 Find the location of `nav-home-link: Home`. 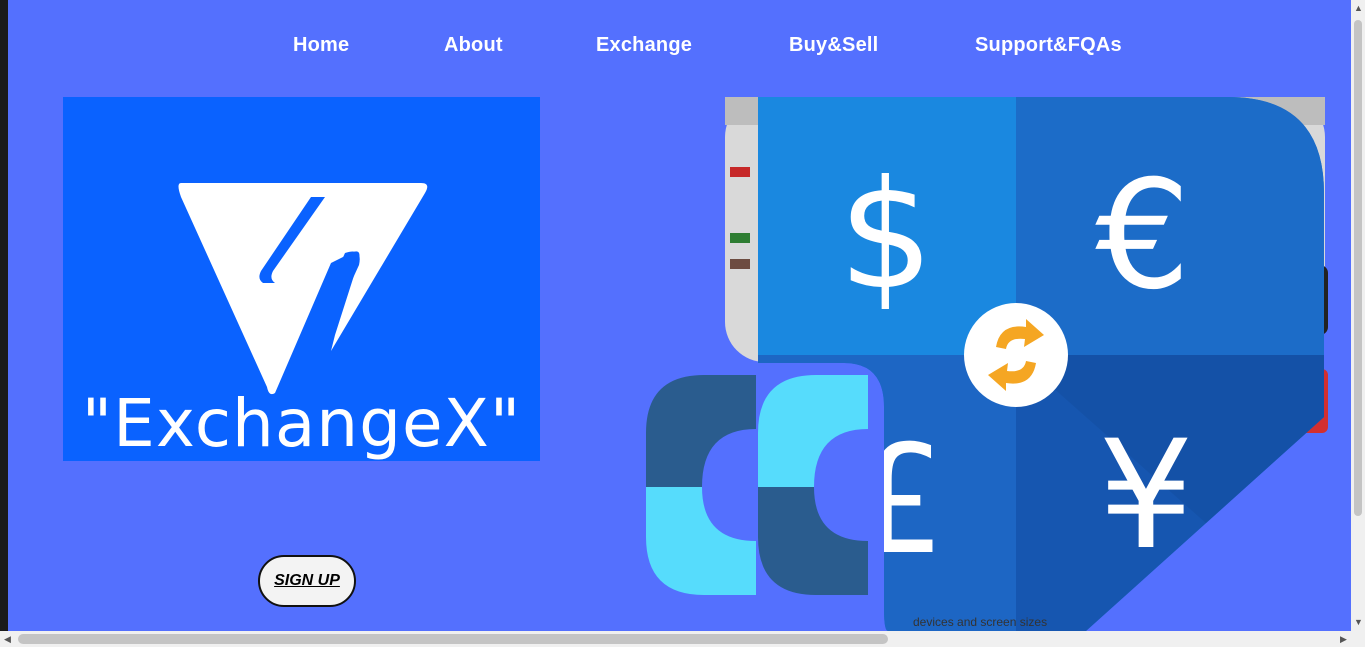

nav-home-link: Home is located at coordinates (321, 45).